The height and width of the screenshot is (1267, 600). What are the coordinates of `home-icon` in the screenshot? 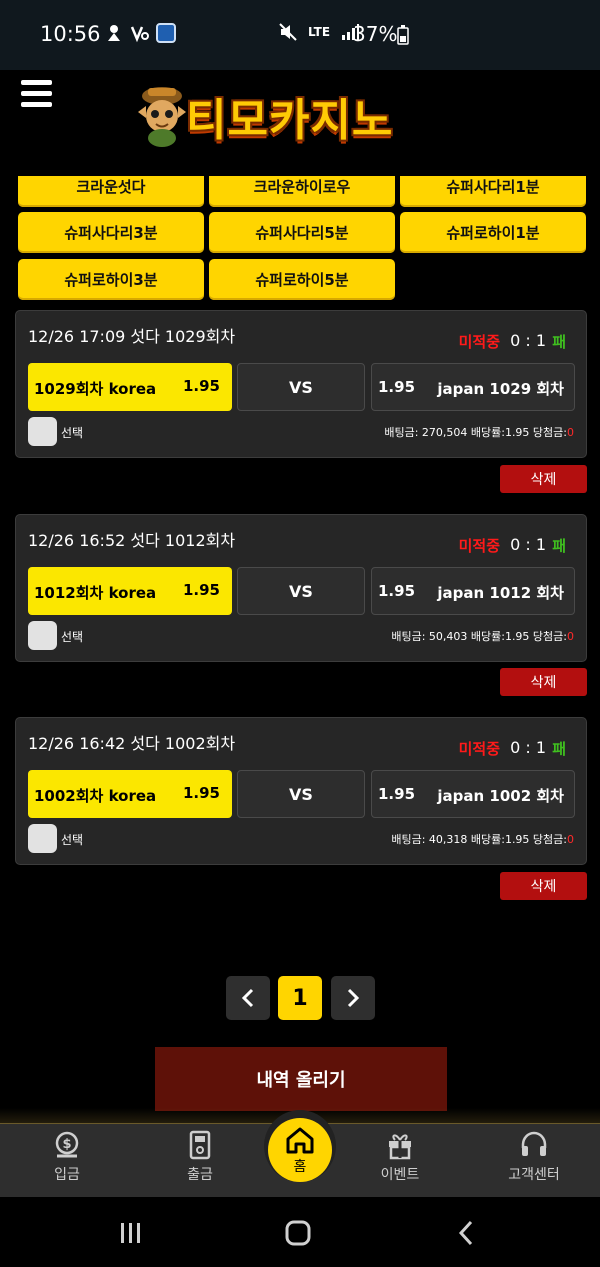 It's located at (300, 1140).